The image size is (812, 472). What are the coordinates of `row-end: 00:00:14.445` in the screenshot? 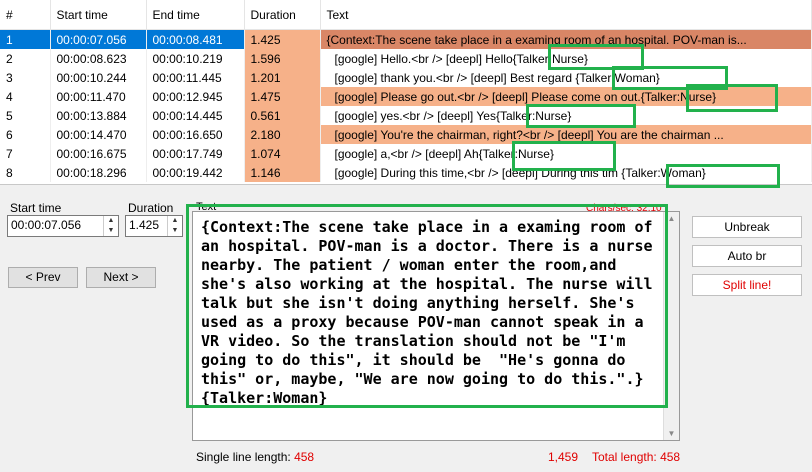 It's located at (195, 115).